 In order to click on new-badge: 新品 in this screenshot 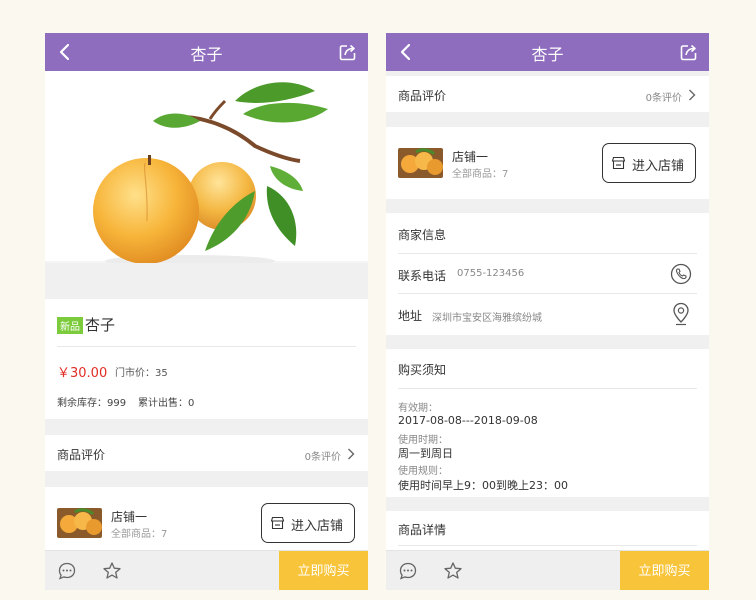, I will do `click(70, 325)`.